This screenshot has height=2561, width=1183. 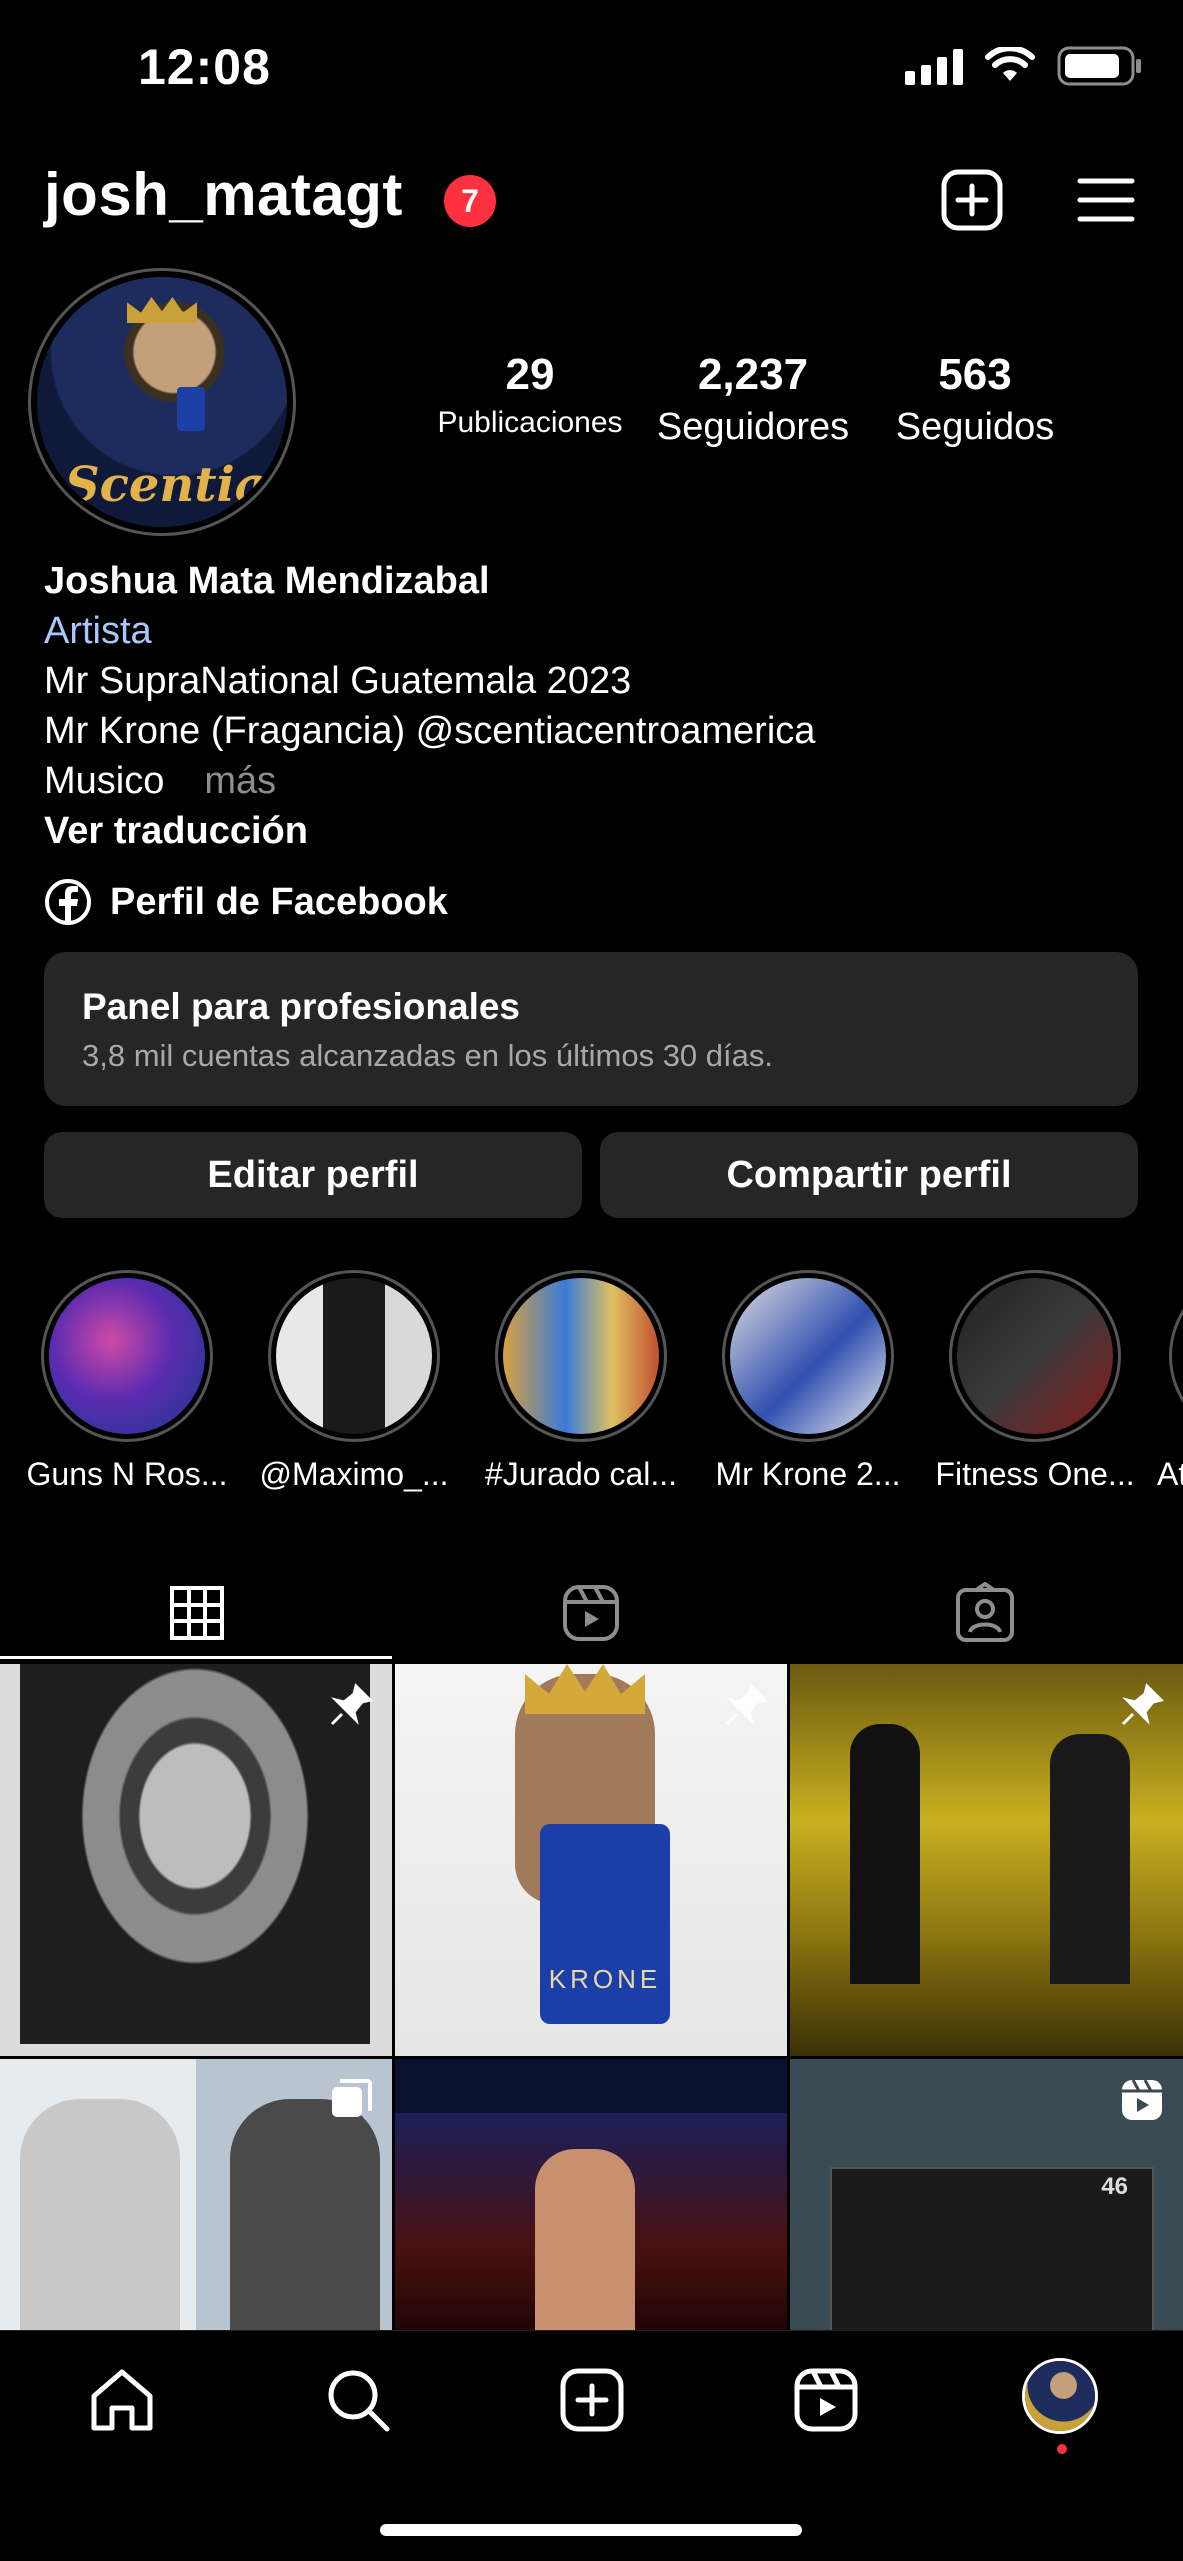 I want to click on active-tab-indicator, so click(x=196, y=1657).